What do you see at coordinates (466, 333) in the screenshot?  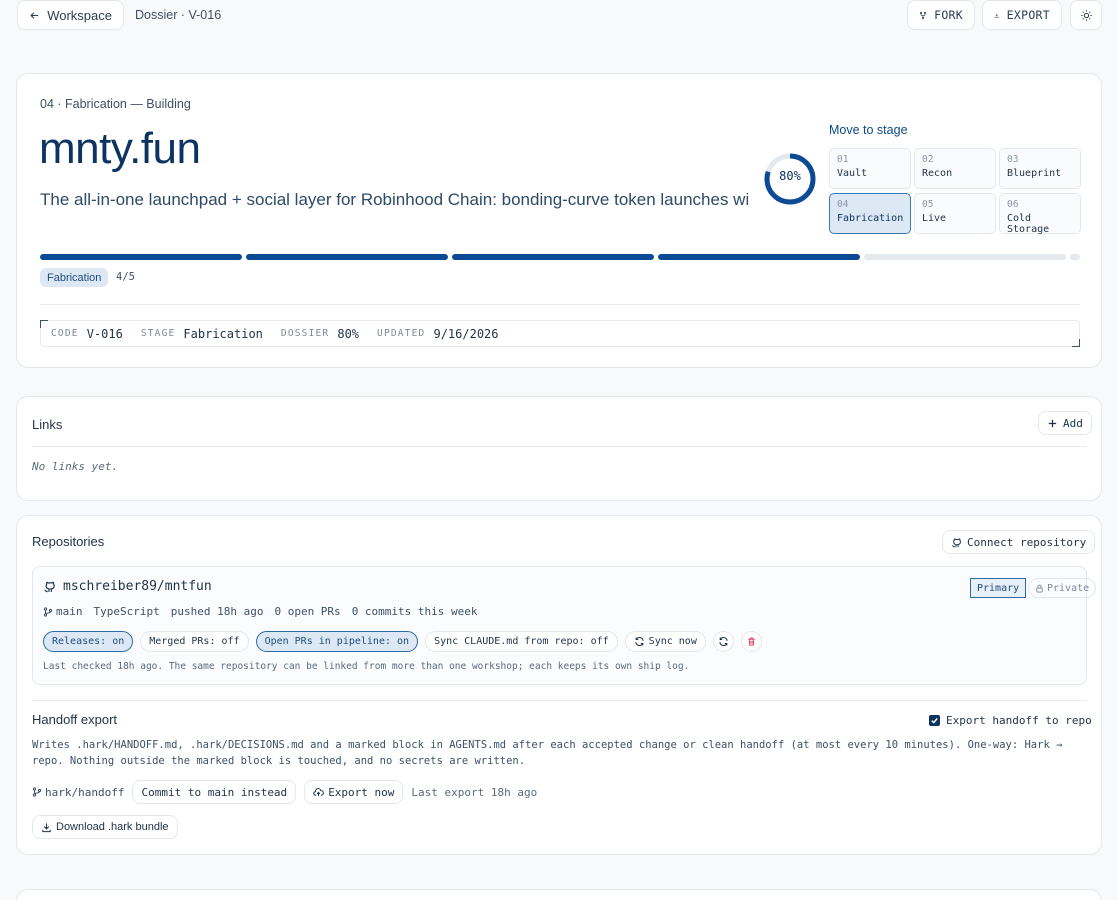 I see `updated-value: 9/16/2026` at bounding box center [466, 333].